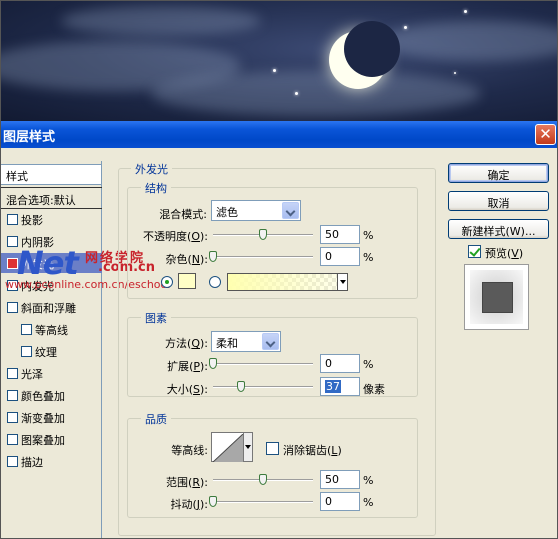  Describe the element at coordinates (263, 387) in the screenshot. I see `size-slider` at that location.